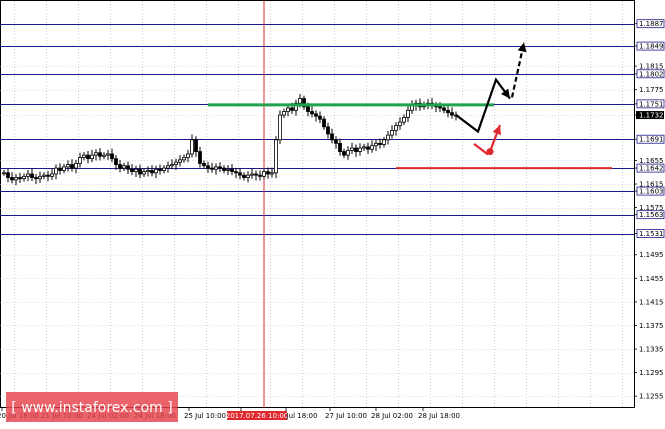 The image size is (665, 429). What do you see at coordinates (651, 192) in the screenshot?
I see `axis-tick-label: 1.1603` at bounding box center [651, 192].